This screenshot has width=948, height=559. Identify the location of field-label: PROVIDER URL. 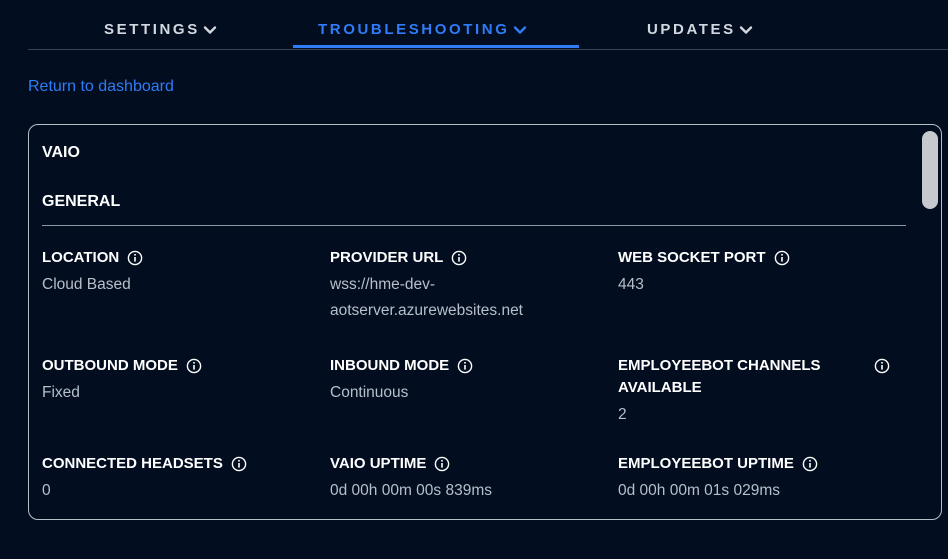
(387, 257).